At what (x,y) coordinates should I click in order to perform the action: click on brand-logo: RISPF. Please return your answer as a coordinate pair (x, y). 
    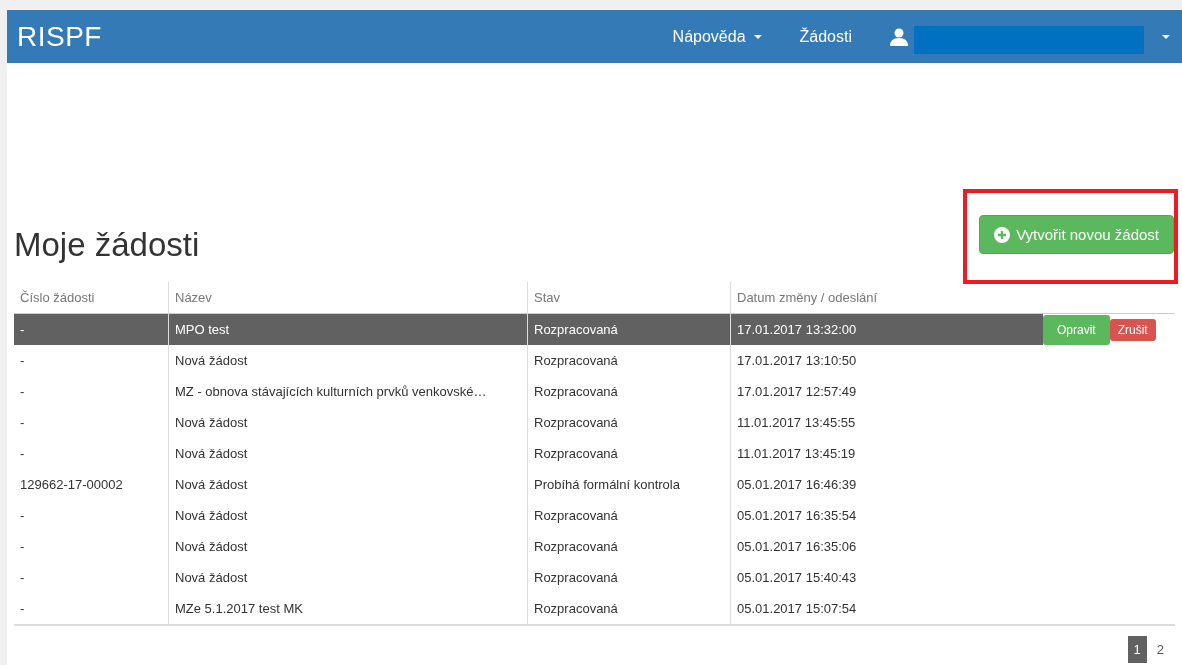
    Looking at the image, I should click on (59, 36).